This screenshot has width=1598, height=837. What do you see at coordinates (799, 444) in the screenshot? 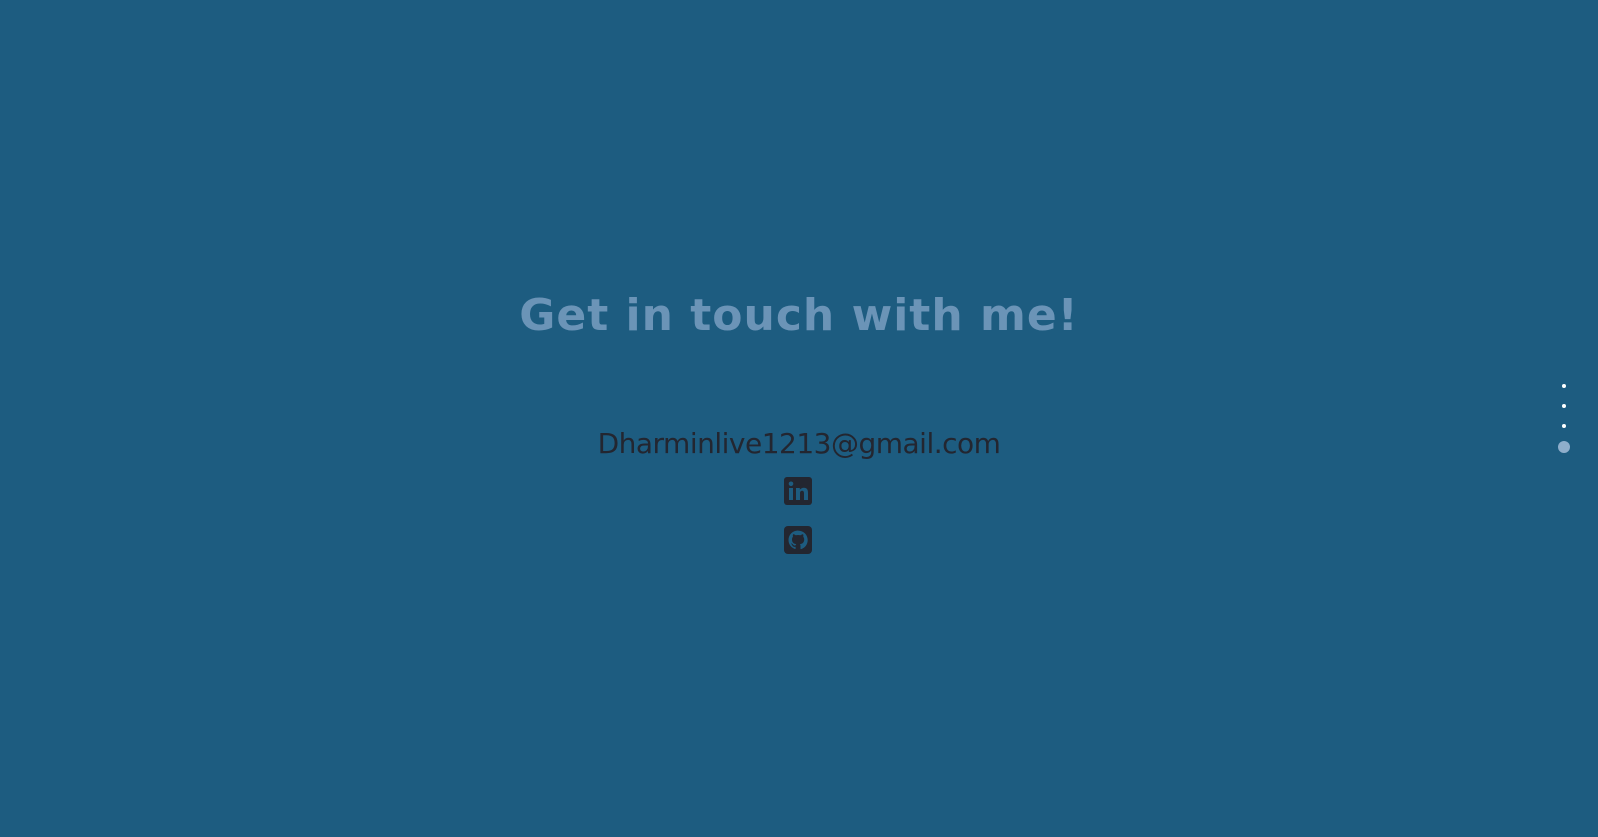
I see `email-link: Dharminlive1213@gmail.com` at bounding box center [799, 444].